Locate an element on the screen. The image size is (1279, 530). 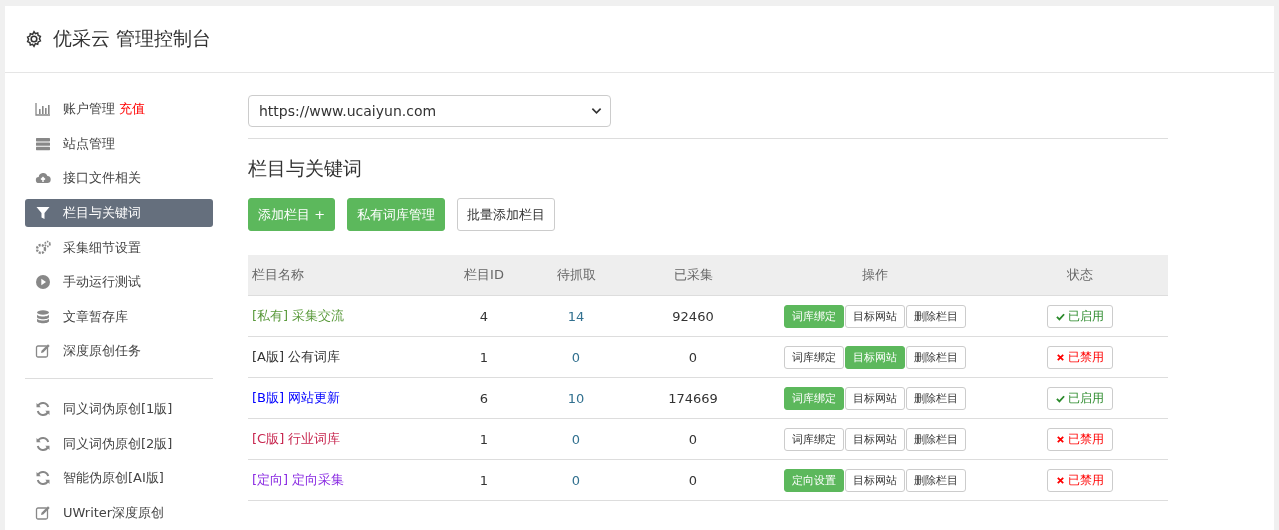
sidebar-item: 账户管理 充值 is located at coordinates (119, 109).